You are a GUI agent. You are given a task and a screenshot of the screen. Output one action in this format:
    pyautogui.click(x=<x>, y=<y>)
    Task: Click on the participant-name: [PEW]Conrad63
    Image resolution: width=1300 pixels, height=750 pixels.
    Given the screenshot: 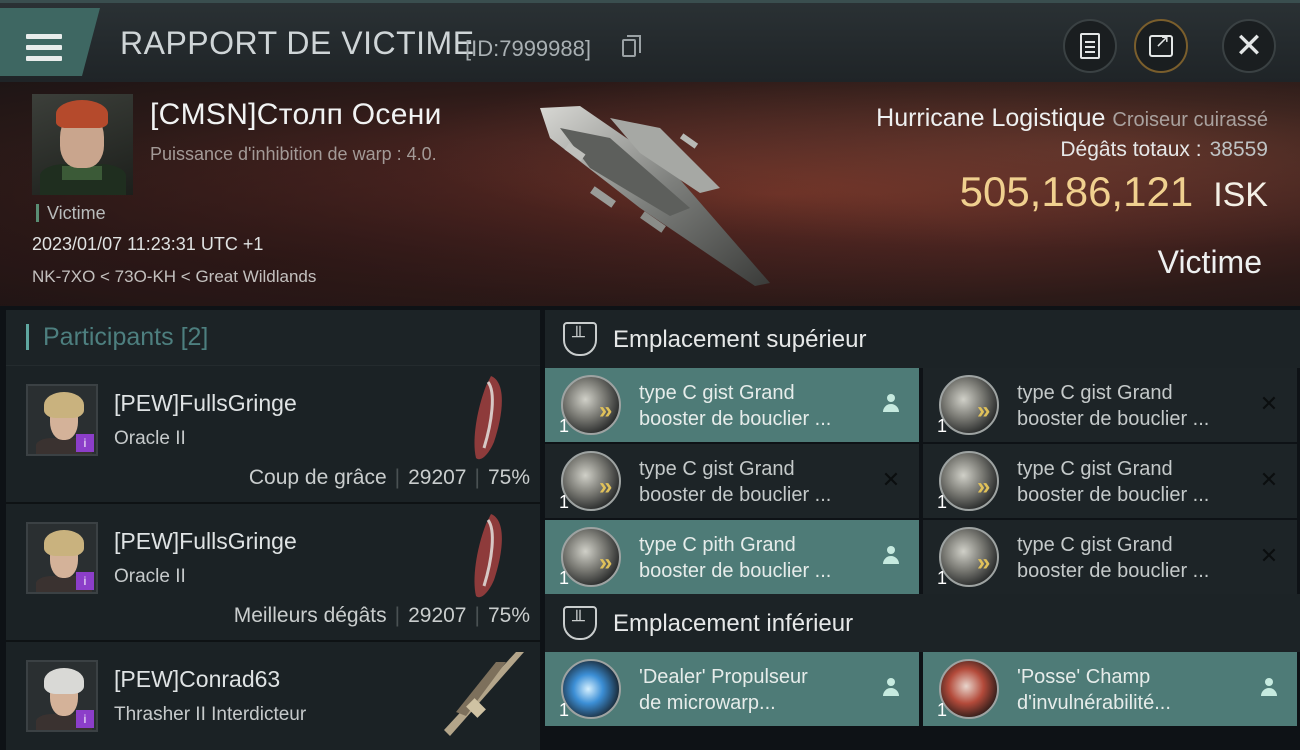 What is the action you would take?
    pyautogui.click(x=197, y=679)
    